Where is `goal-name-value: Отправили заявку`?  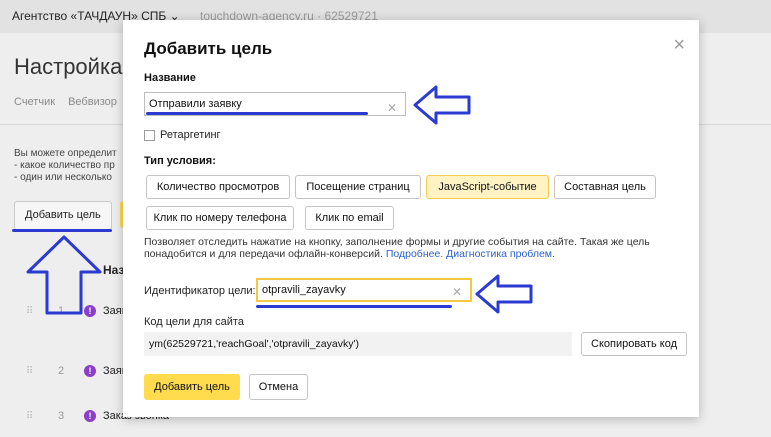 goal-name-value: Отправили заявку is located at coordinates (195, 104).